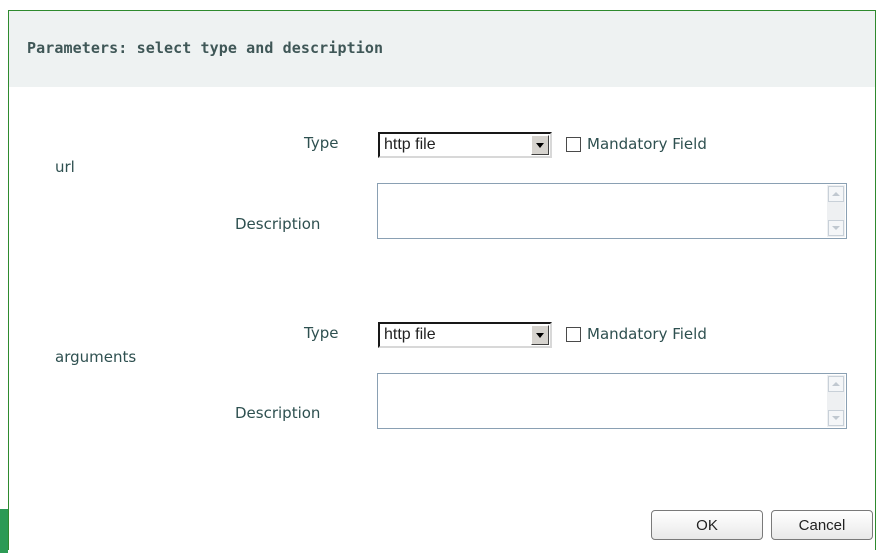  Describe the element at coordinates (205, 48) in the screenshot. I see `dialog-title: Parameters: select type and description` at that location.